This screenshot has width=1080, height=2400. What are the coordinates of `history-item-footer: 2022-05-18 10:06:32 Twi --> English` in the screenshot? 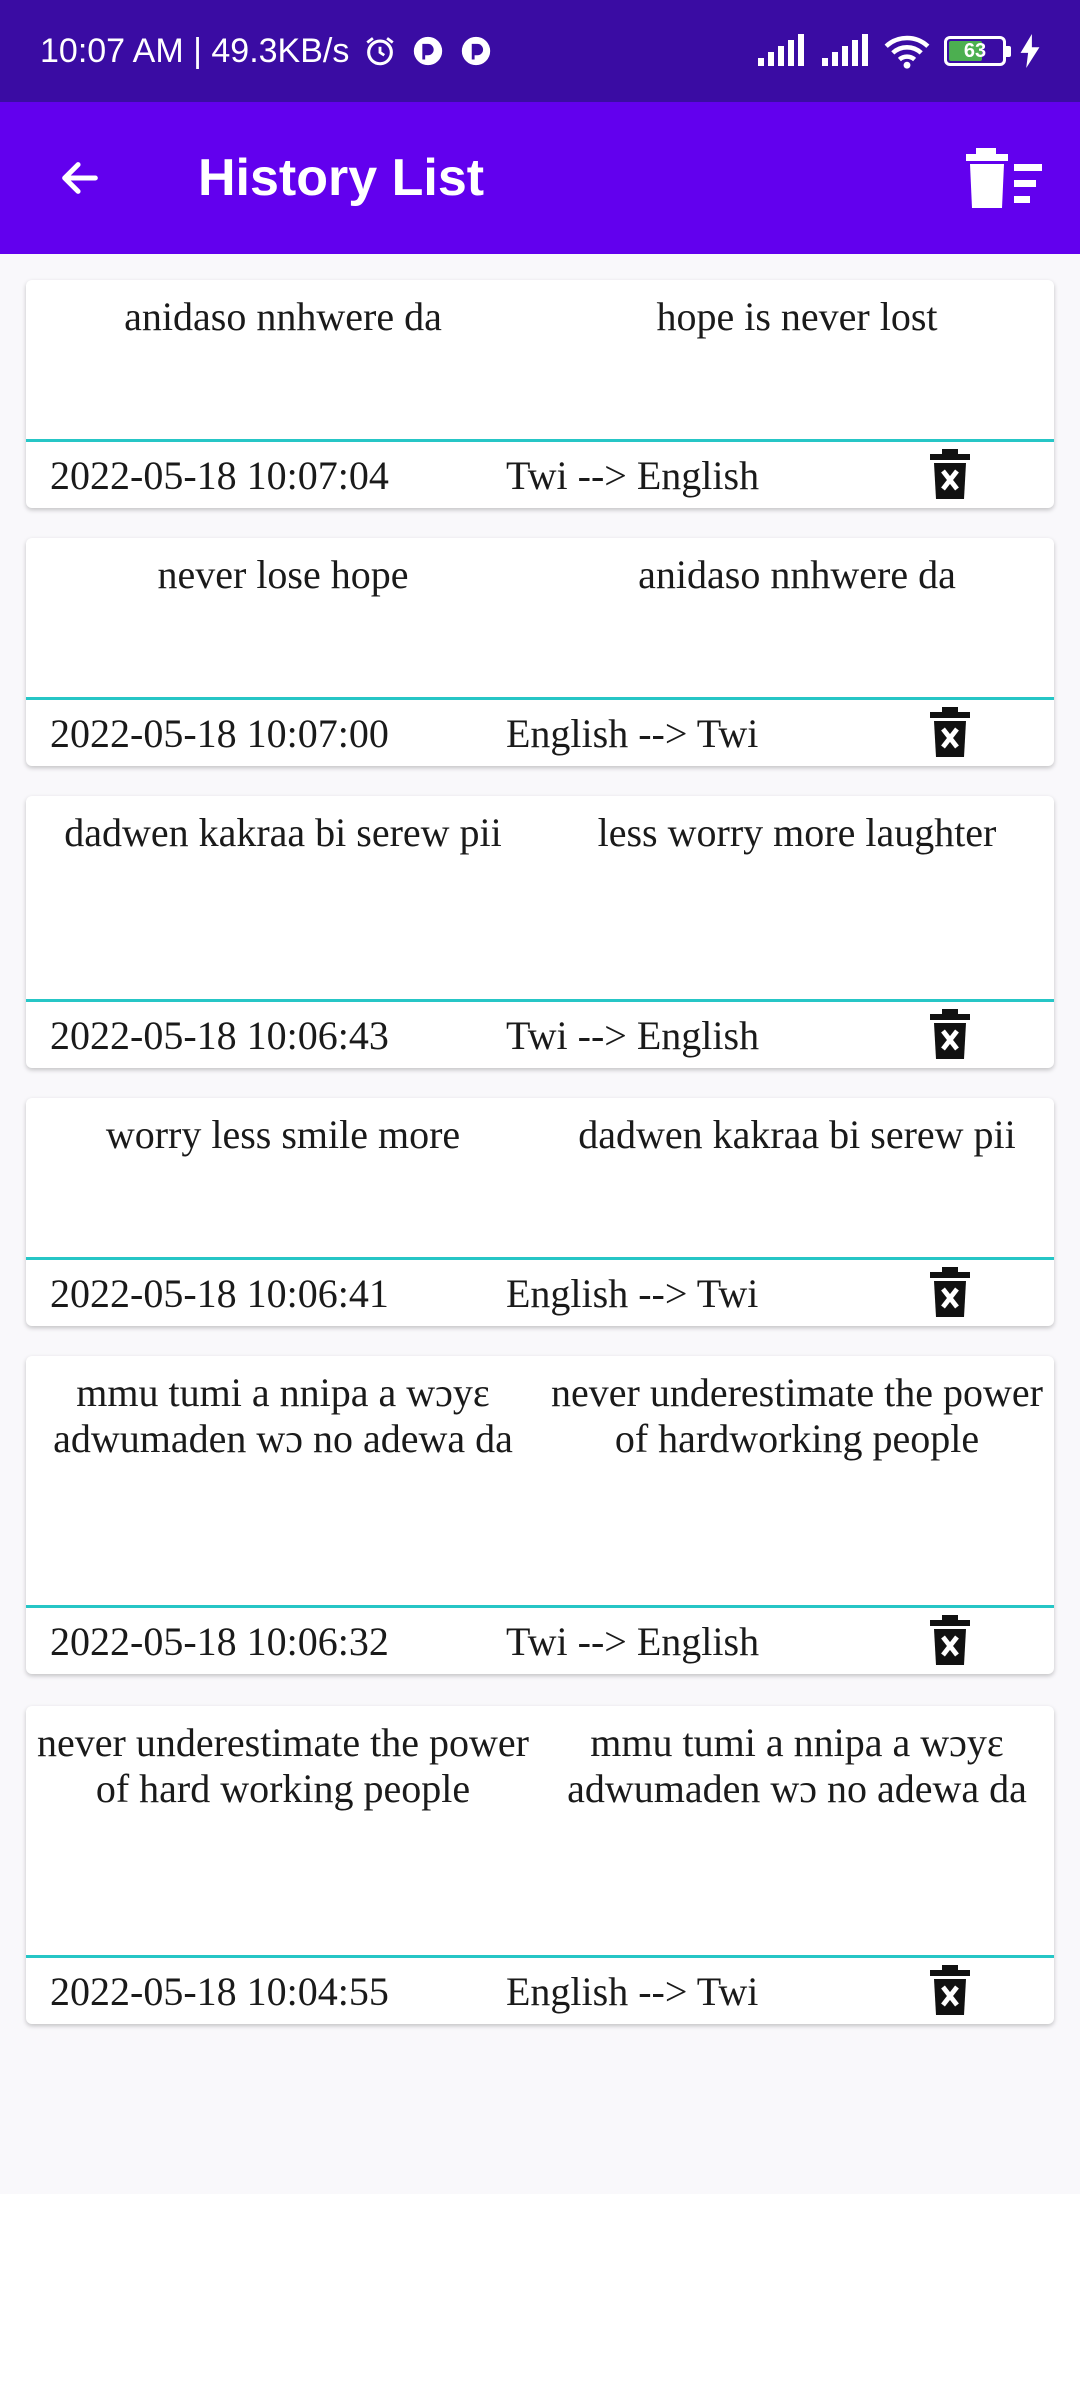 It's located at (540, 1639).